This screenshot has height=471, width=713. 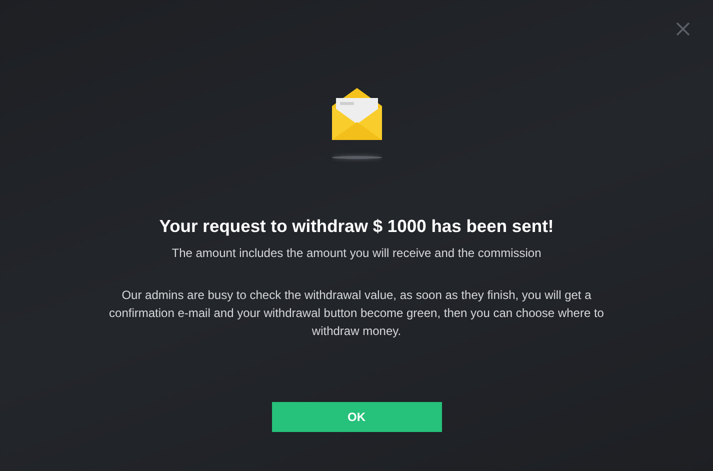 I want to click on ok-button: OK, so click(x=357, y=417).